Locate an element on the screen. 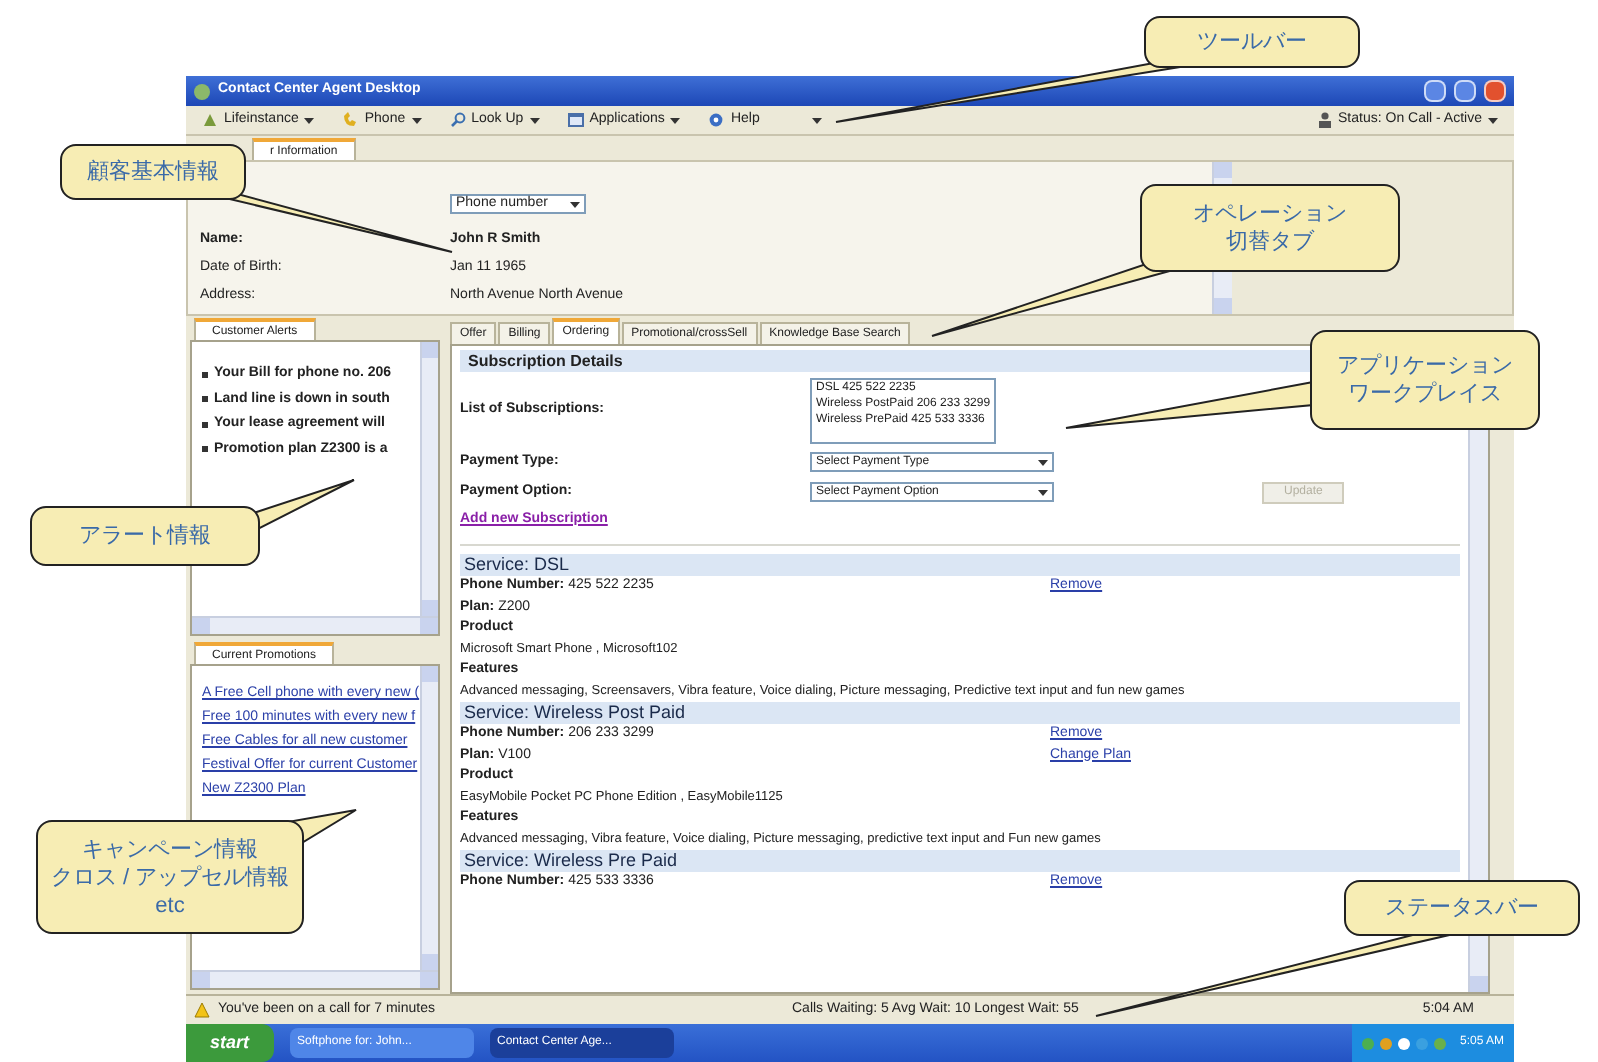 The image size is (1598, 1062). callout-text: ステータスバー is located at coordinates (1462, 908).